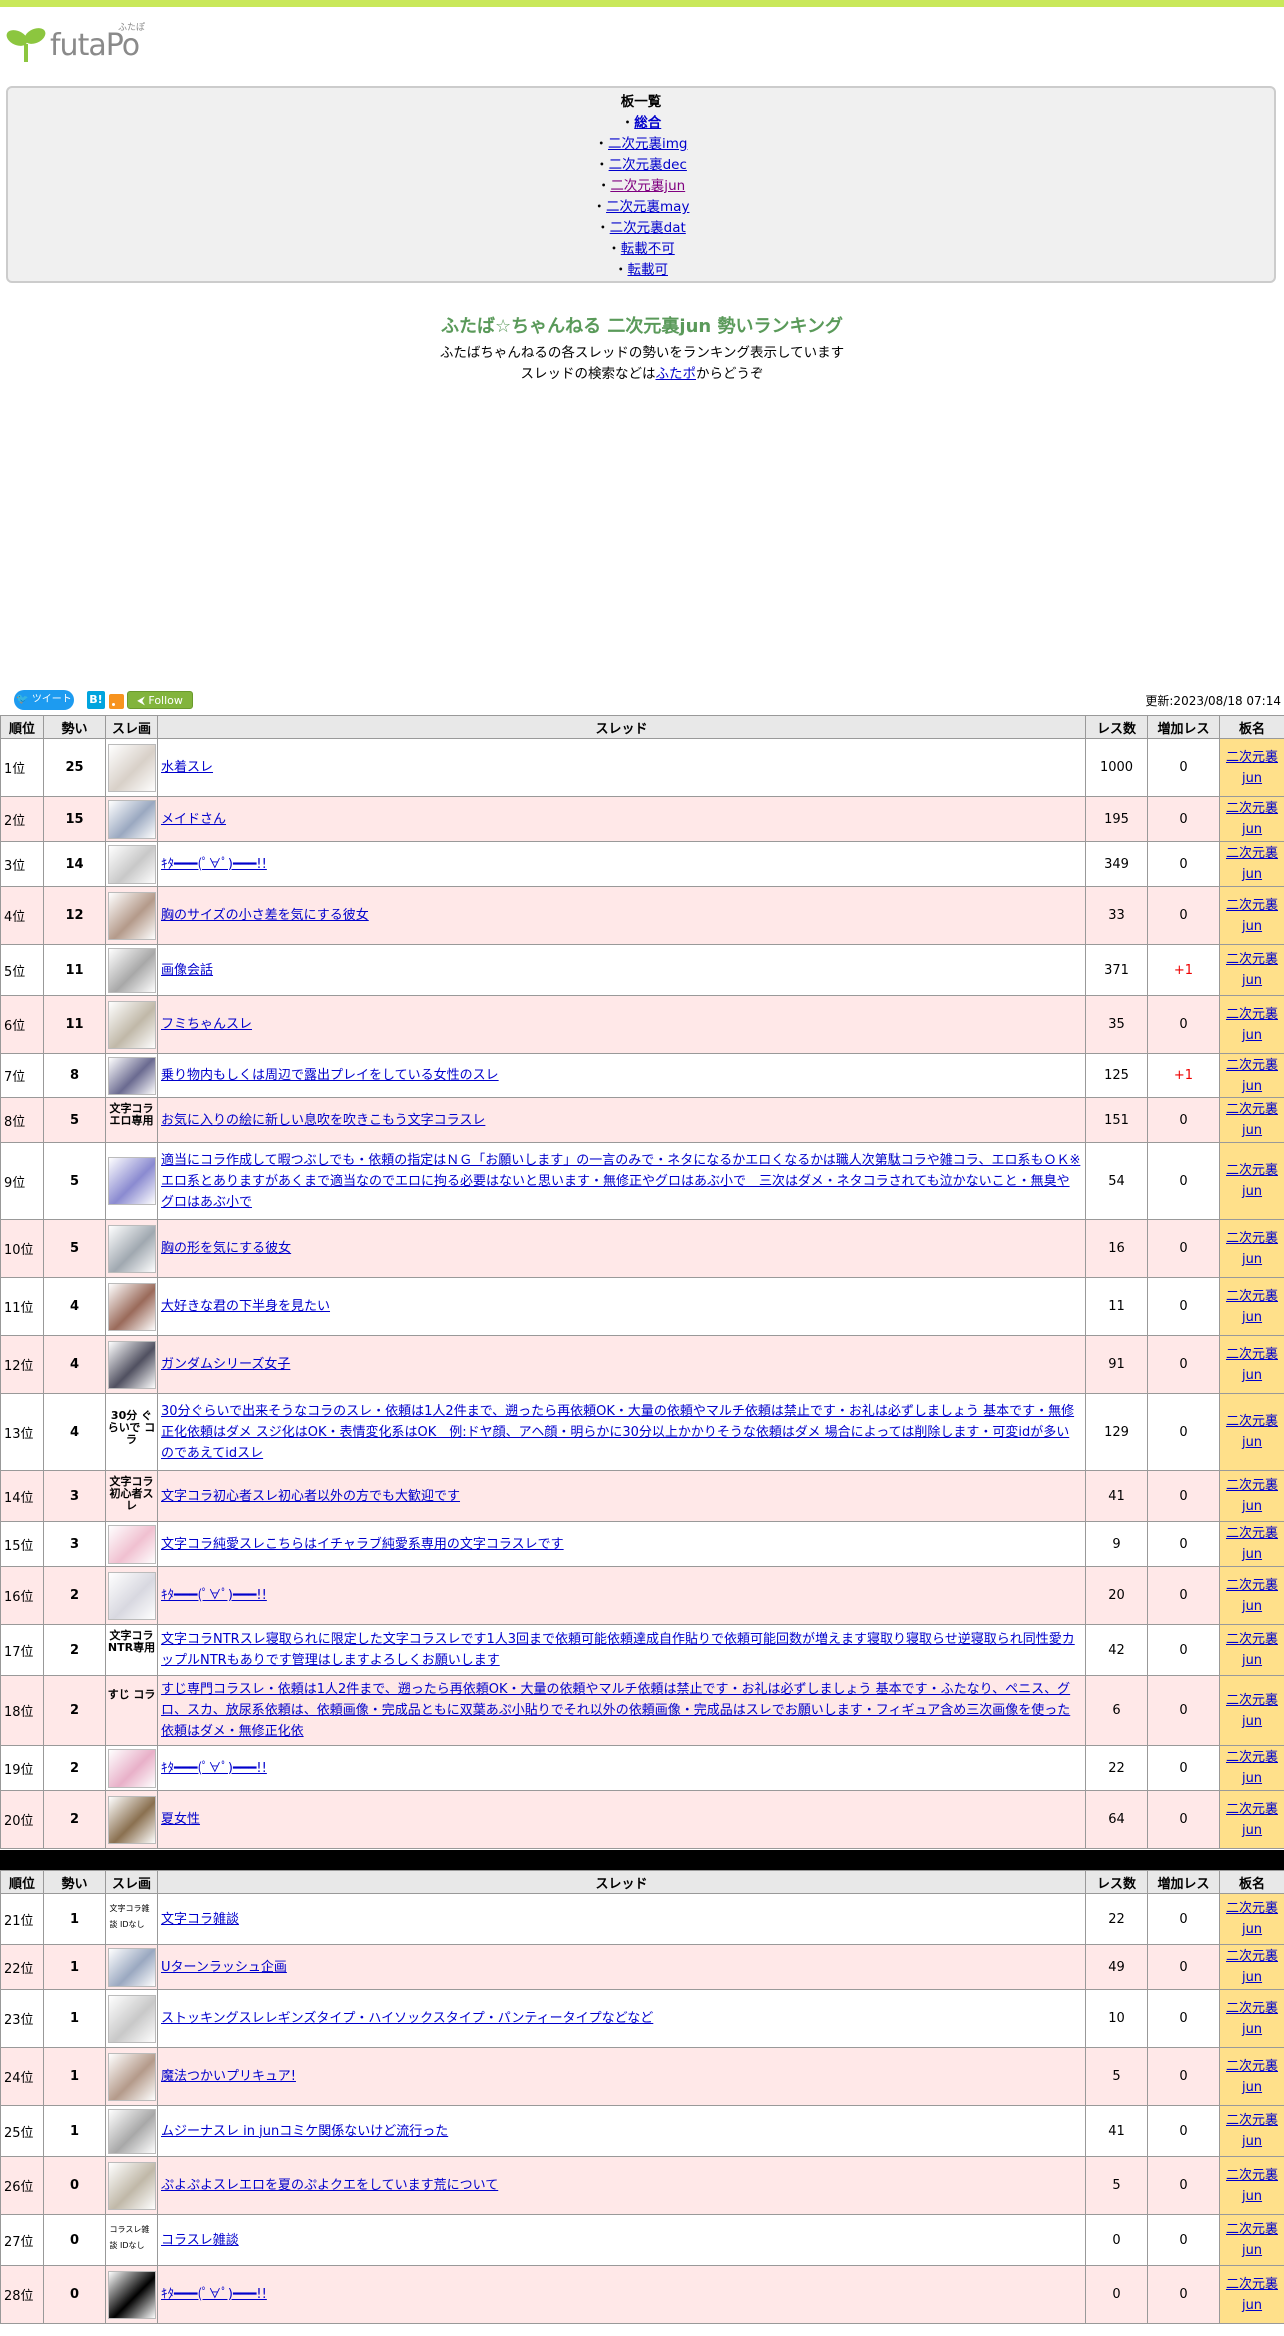 Image resolution: width=1284 pixels, height=2336 pixels. Describe the element at coordinates (206, 1024) in the screenshot. I see `thread-link: フミちゃんスレ` at that location.